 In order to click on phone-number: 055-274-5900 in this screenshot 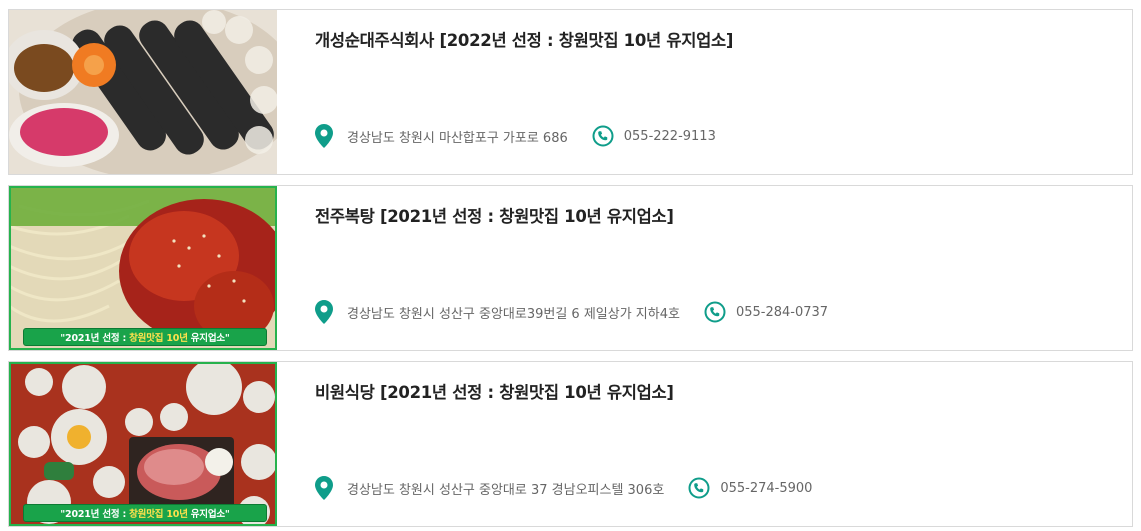, I will do `click(766, 488)`.